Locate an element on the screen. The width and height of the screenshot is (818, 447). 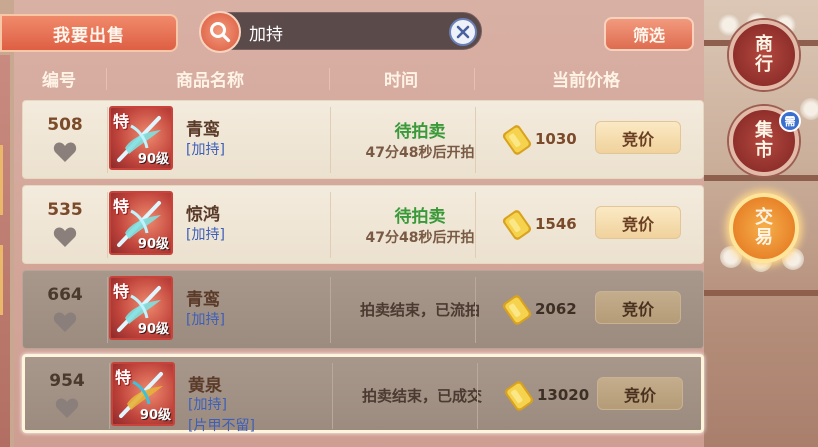
clear-search-button is located at coordinates (463, 32).